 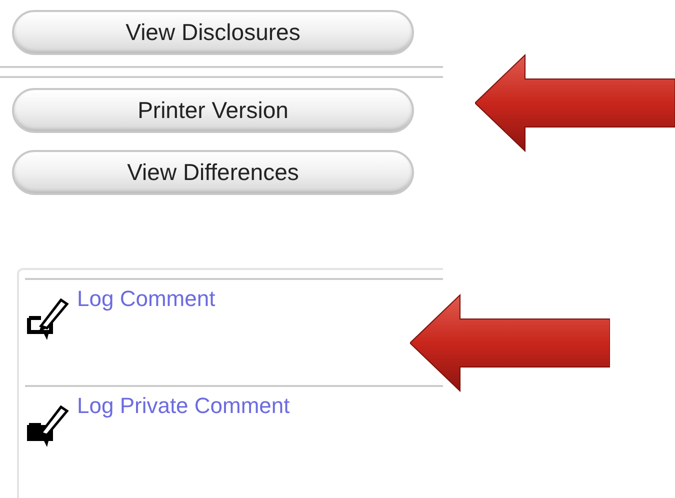 What do you see at coordinates (213, 172) in the screenshot?
I see `action-button: View Differences` at bounding box center [213, 172].